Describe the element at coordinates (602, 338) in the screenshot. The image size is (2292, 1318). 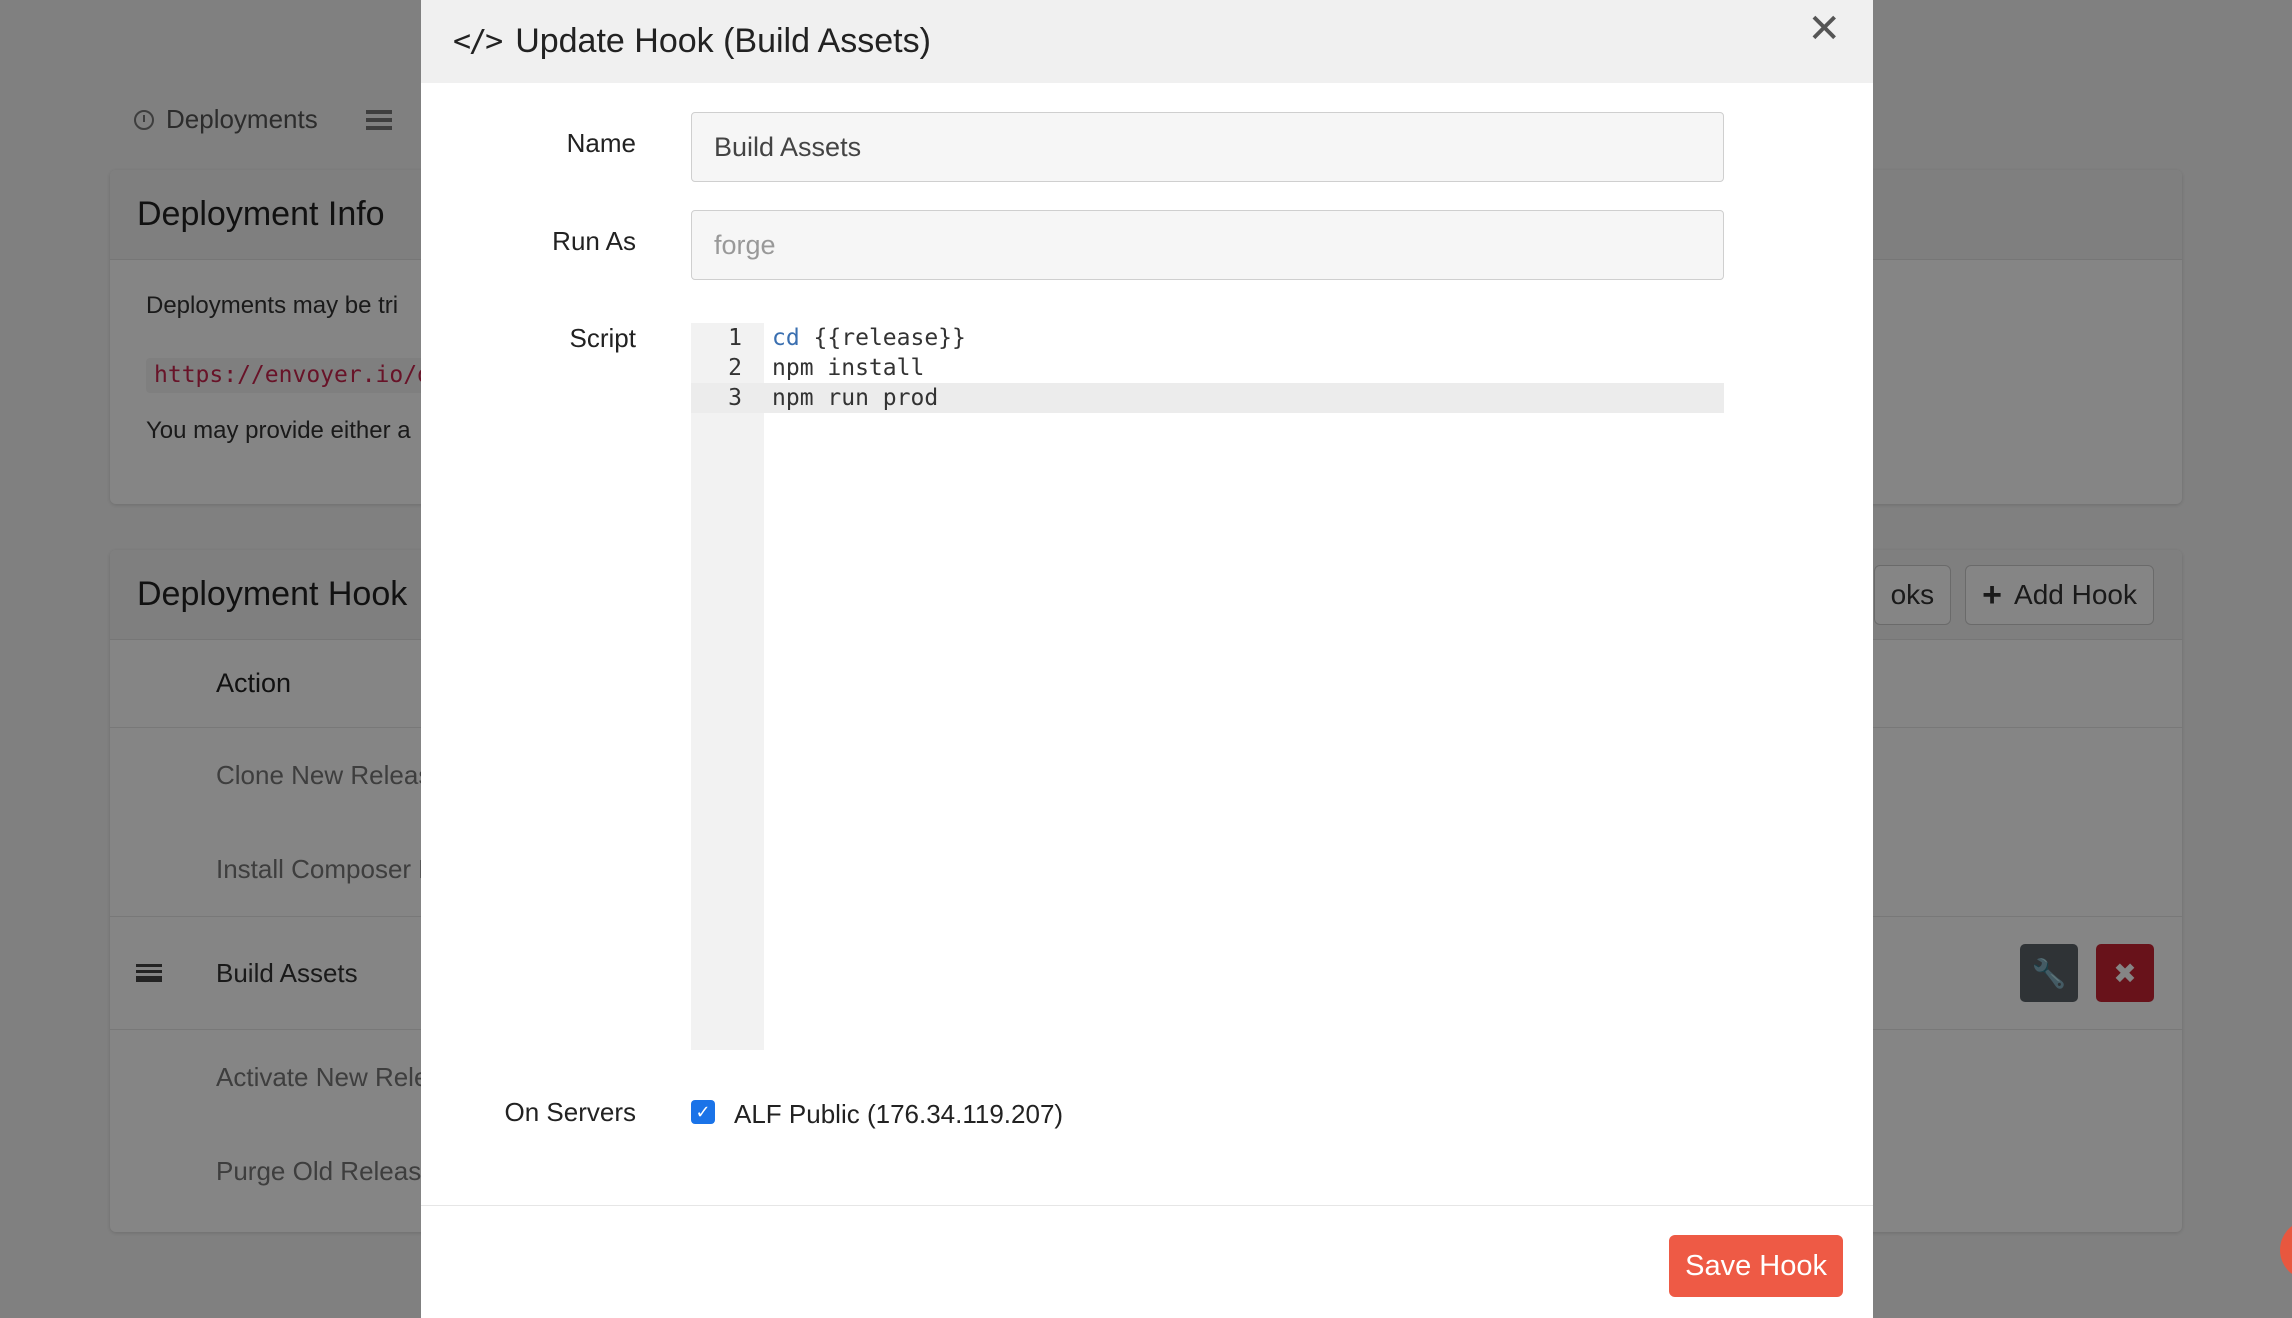
I see `script-label: Script` at that location.